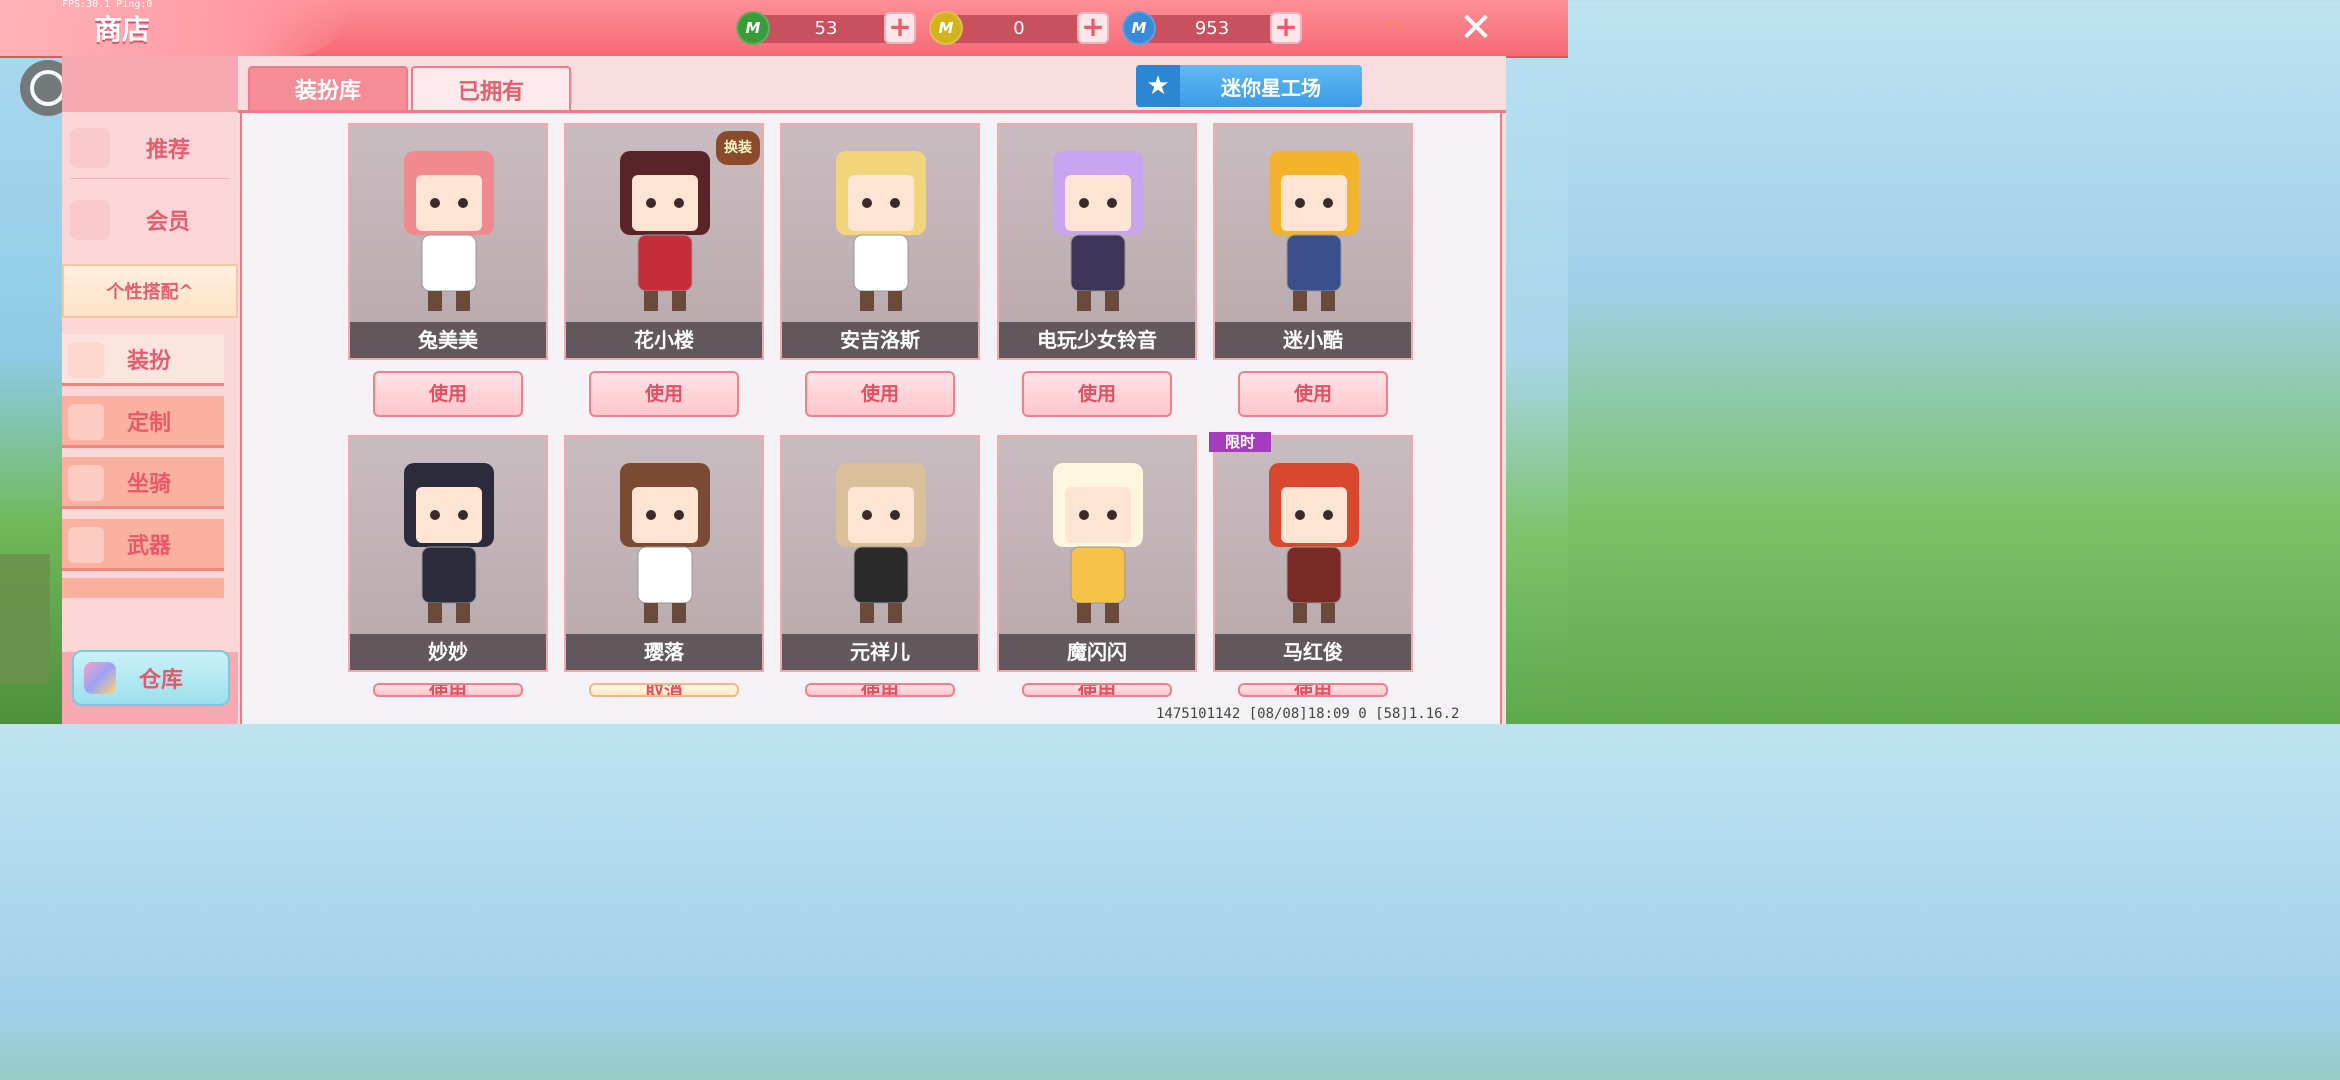 The height and width of the screenshot is (1080, 2340). I want to click on sidebar-subitem-label: 武器, so click(148, 546).